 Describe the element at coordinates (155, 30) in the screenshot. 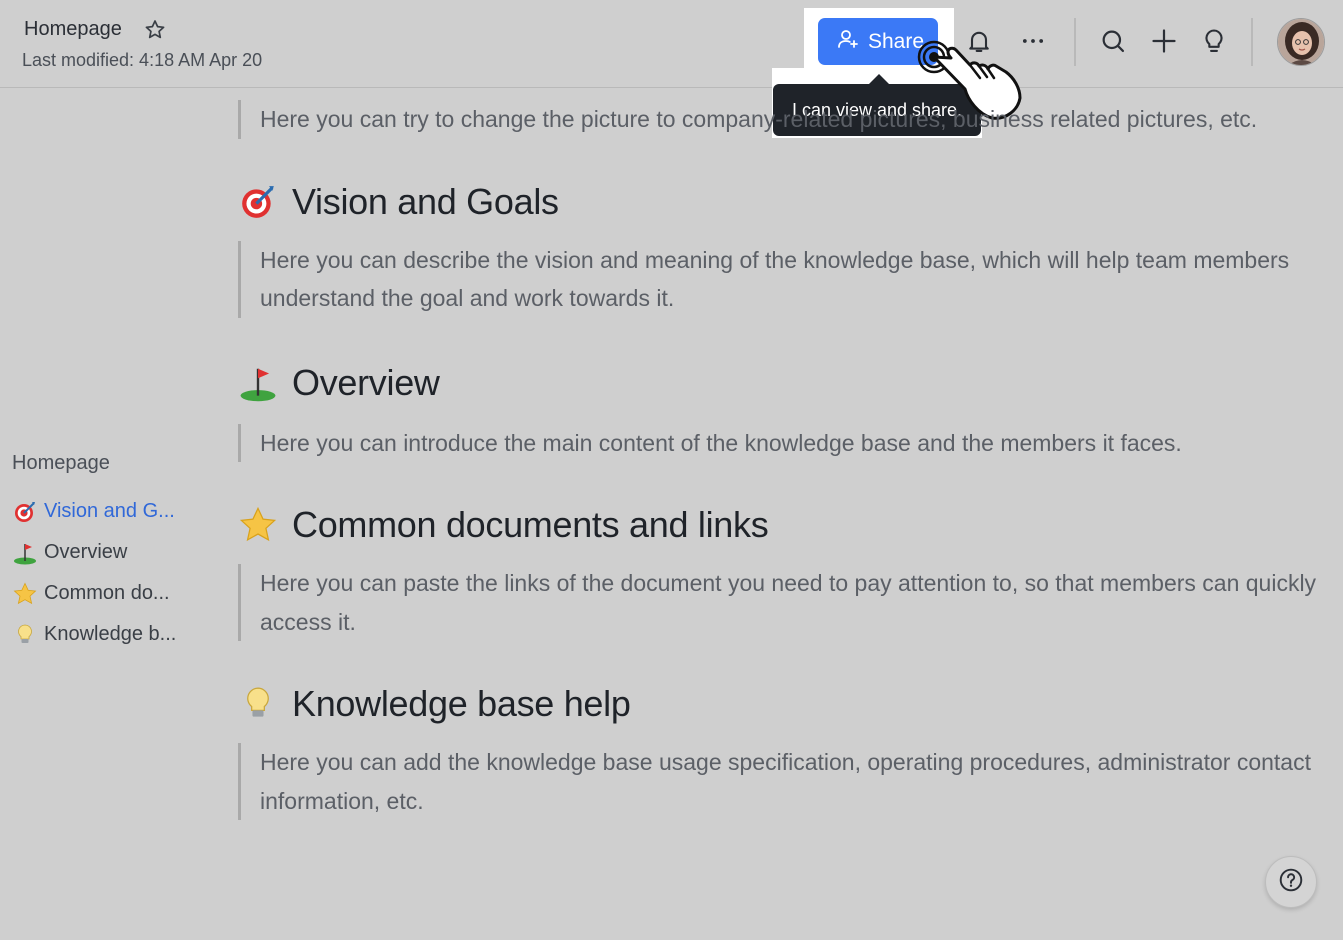

I see `star-icon` at that location.